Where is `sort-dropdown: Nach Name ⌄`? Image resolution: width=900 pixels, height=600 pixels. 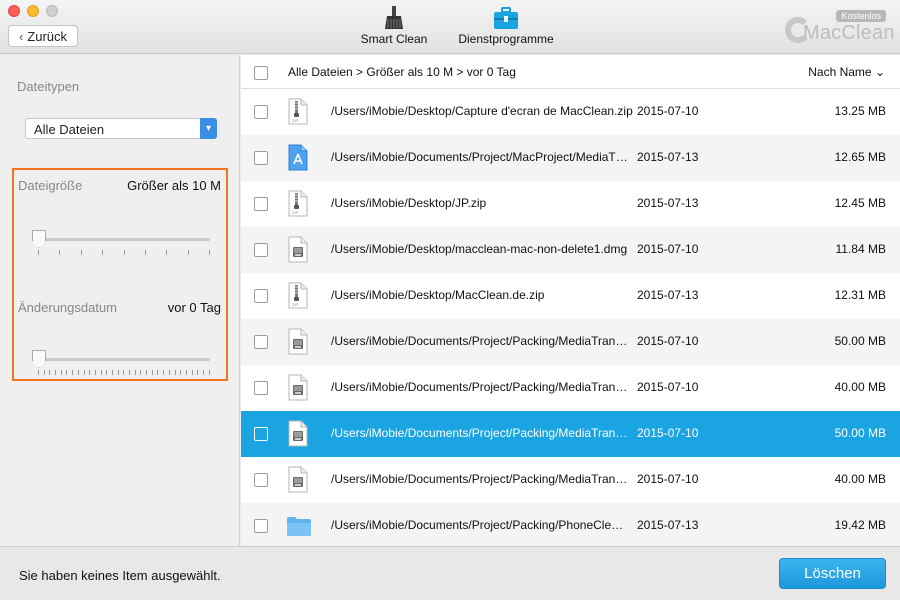 sort-dropdown: Nach Name ⌄ is located at coordinates (846, 72).